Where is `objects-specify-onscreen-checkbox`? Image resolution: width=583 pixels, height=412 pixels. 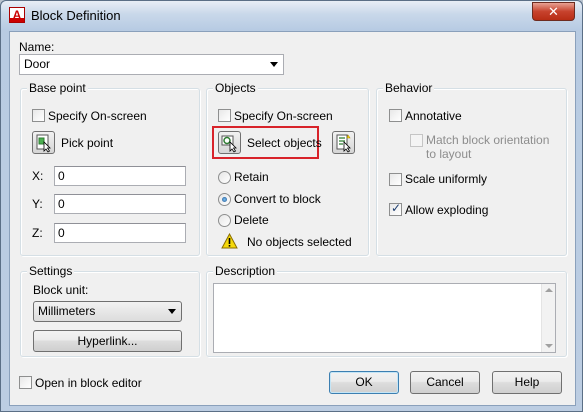
objects-specify-onscreen-checkbox is located at coordinates (224, 115).